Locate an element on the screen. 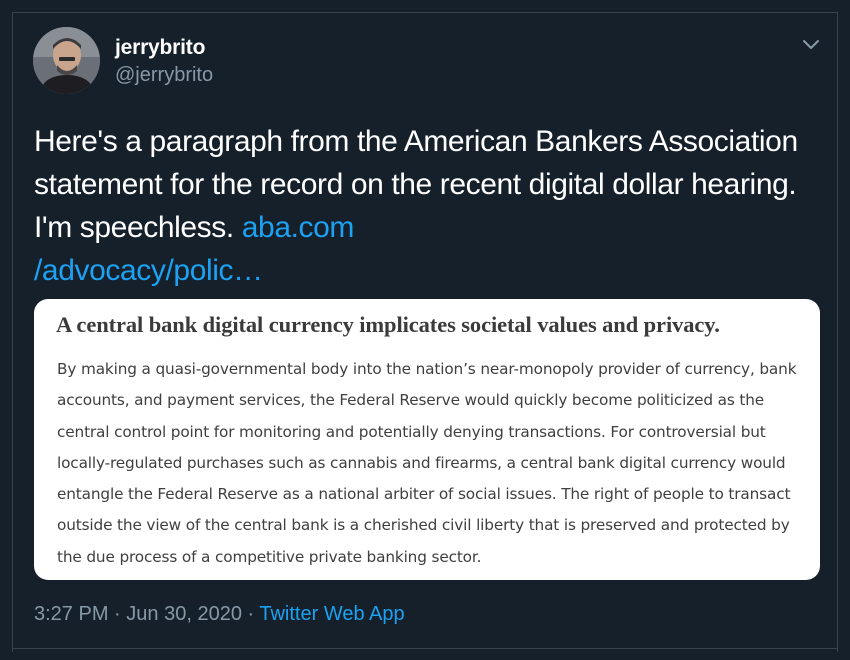 The width and height of the screenshot is (850, 660). tweet-link-line1: aba.com is located at coordinates (298, 227).